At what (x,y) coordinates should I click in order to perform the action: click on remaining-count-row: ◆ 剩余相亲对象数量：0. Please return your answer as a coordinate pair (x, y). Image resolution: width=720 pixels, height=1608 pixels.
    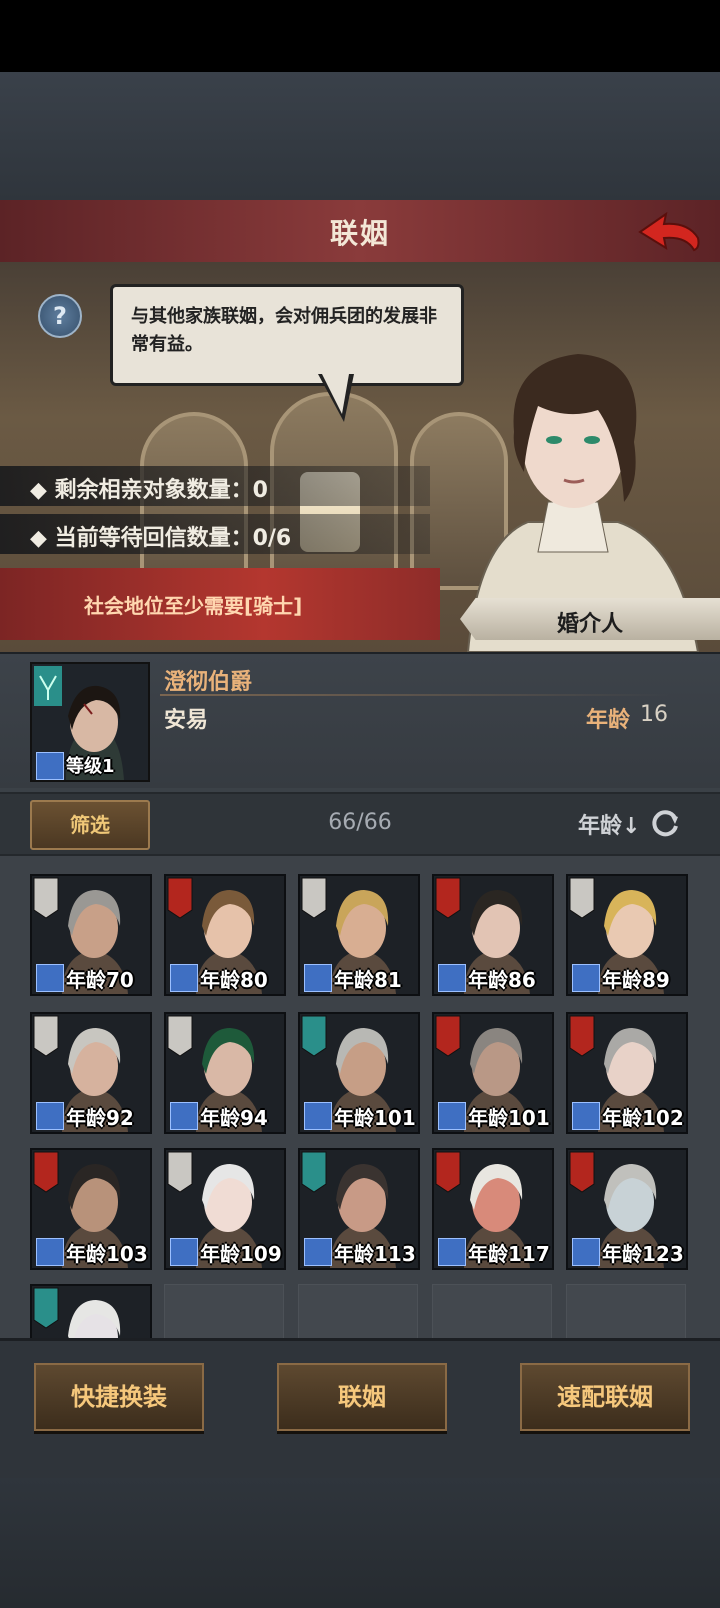
    Looking at the image, I should click on (215, 486).